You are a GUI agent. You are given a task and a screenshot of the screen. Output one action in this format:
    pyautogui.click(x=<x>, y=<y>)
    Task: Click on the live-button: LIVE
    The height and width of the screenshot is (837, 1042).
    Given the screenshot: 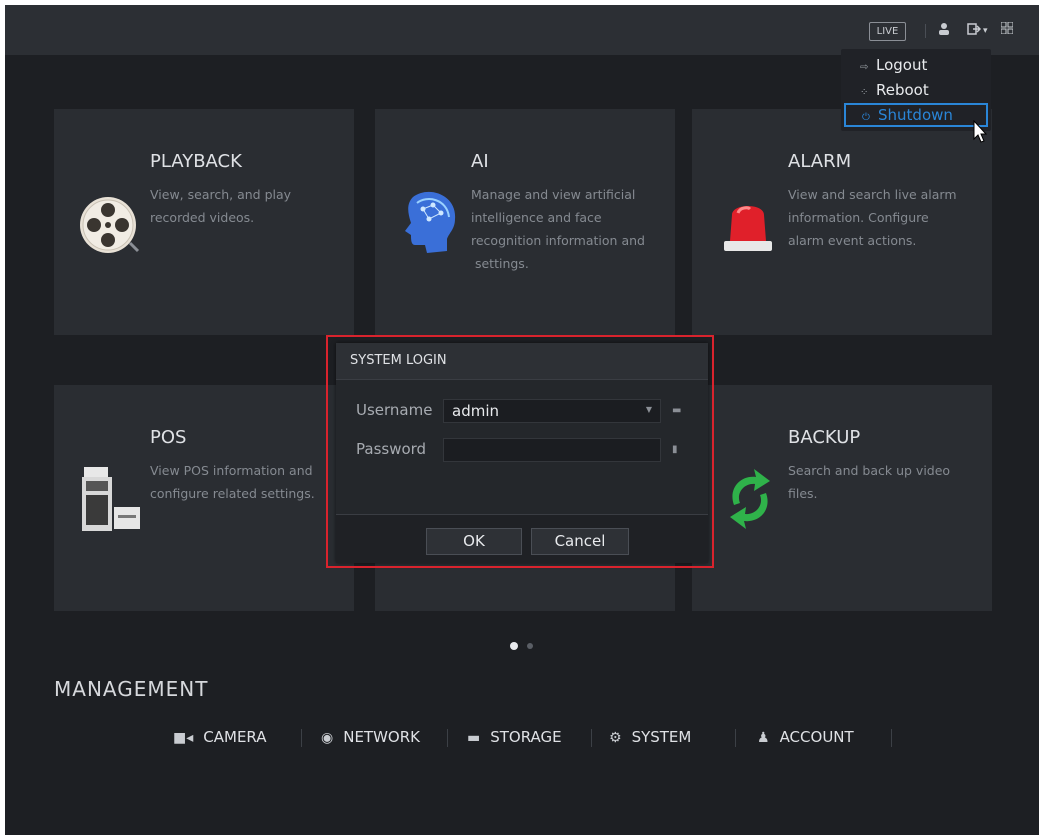 What is the action you would take?
    pyautogui.click(x=887, y=31)
    